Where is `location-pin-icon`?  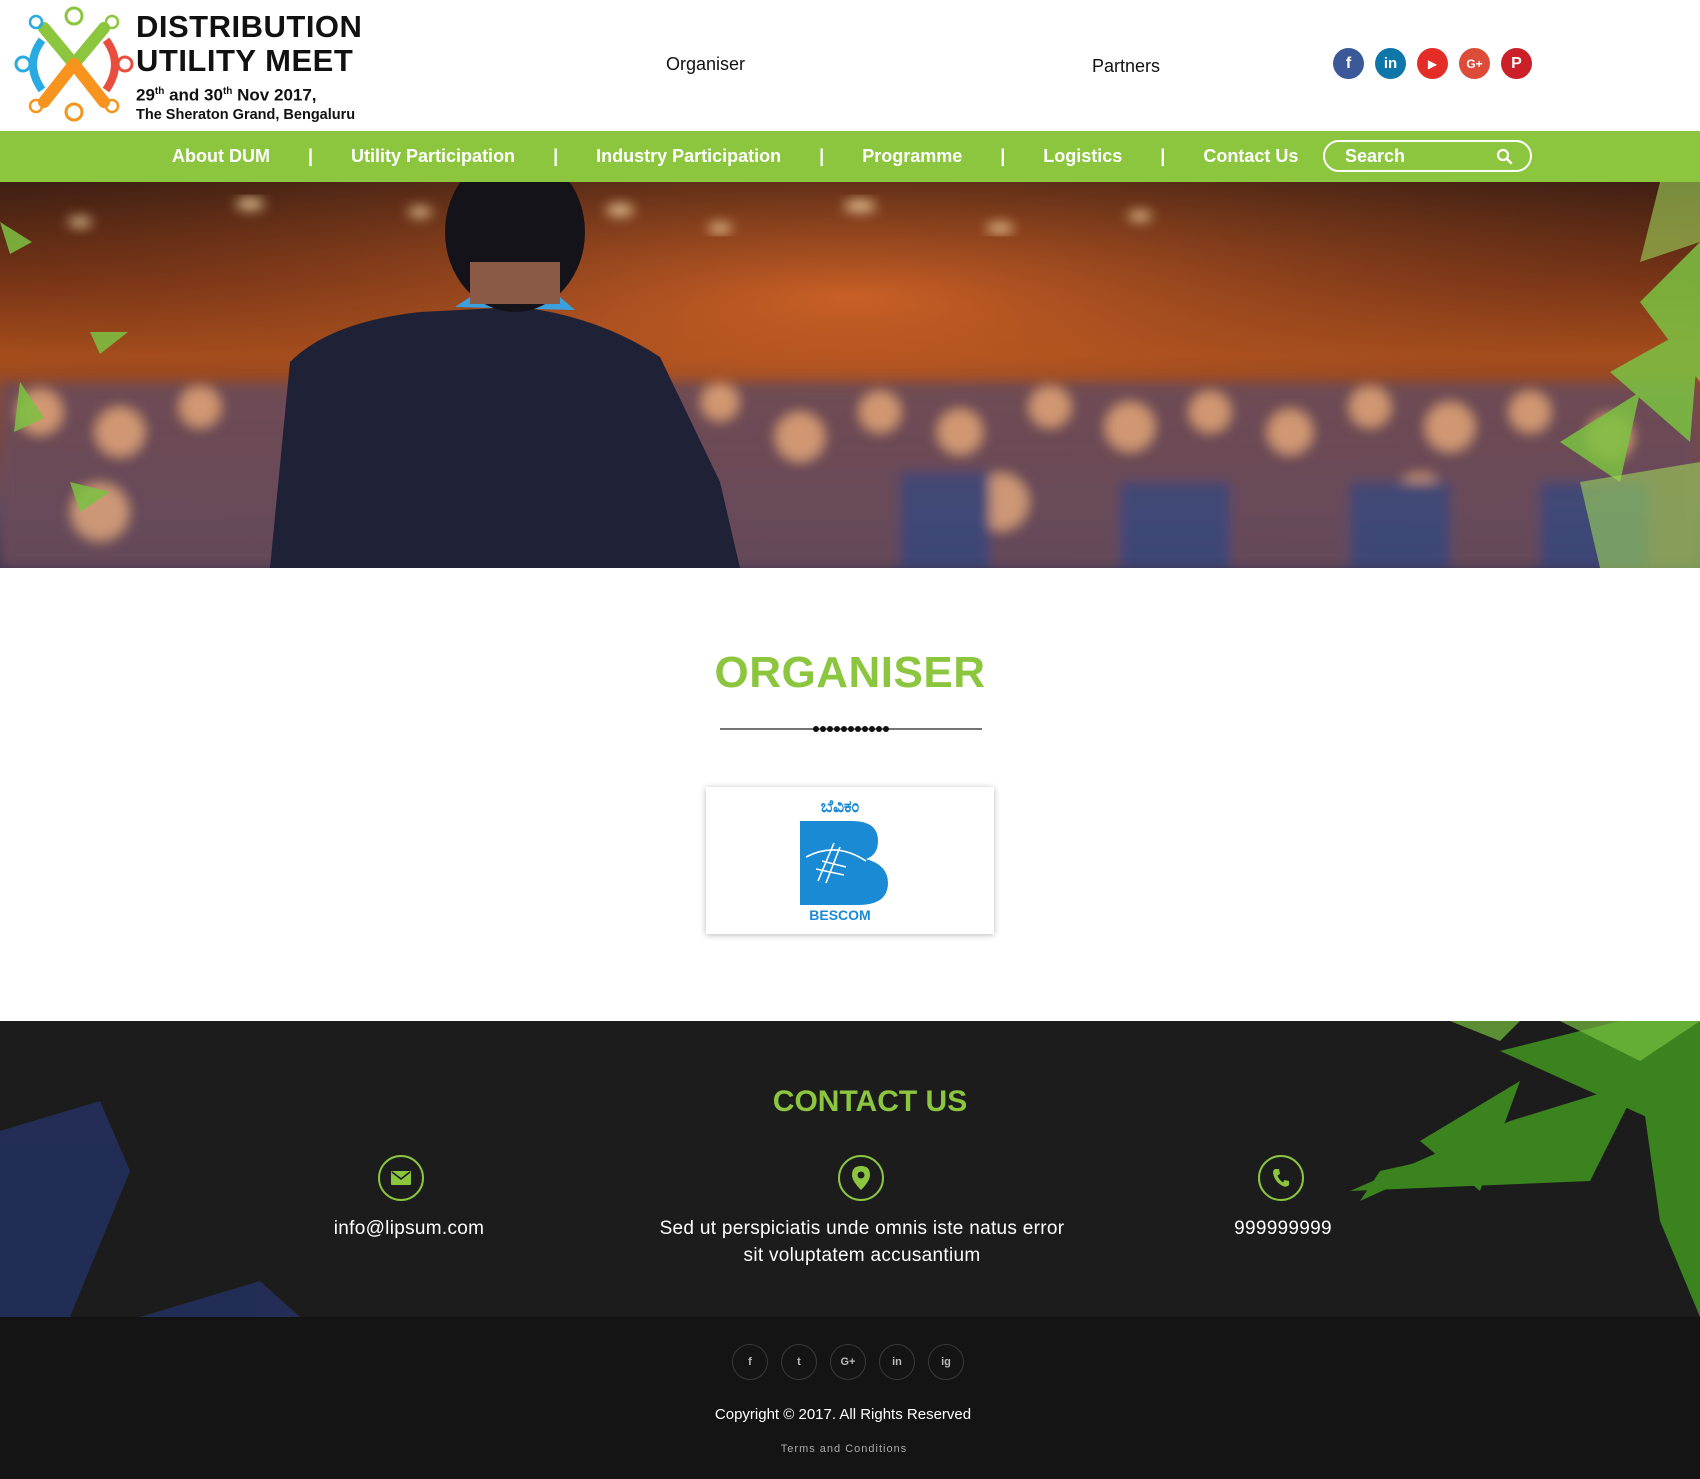
location-pin-icon is located at coordinates (861, 1178).